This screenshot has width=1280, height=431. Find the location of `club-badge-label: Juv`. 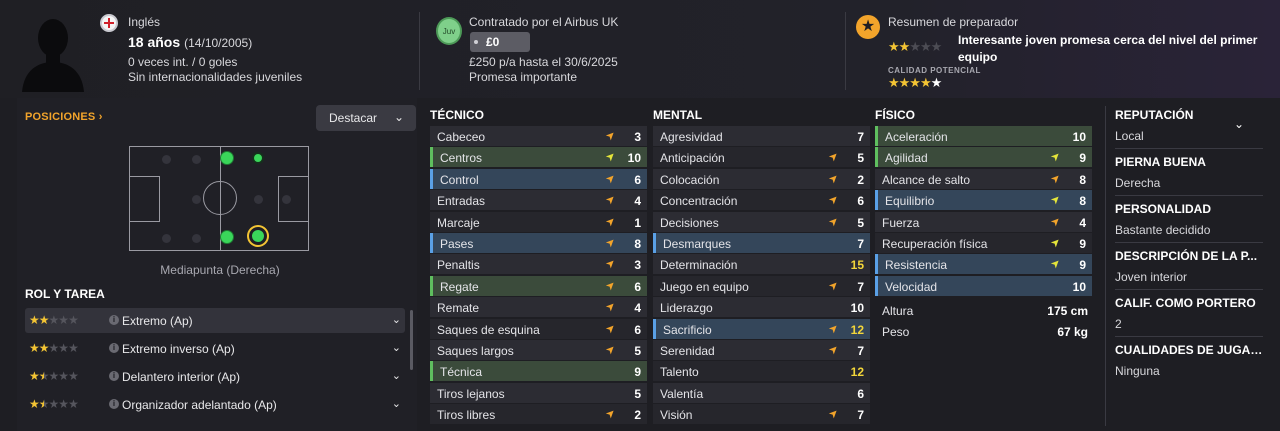

club-badge-label: Juv is located at coordinates (449, 31).